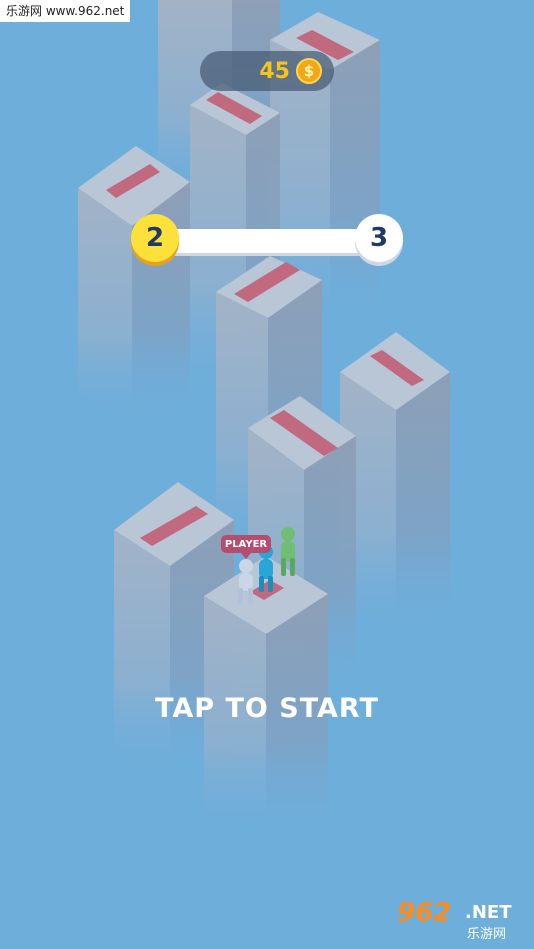  I want to click on watermark-logo-suffix: .NET, so click(488, 912).